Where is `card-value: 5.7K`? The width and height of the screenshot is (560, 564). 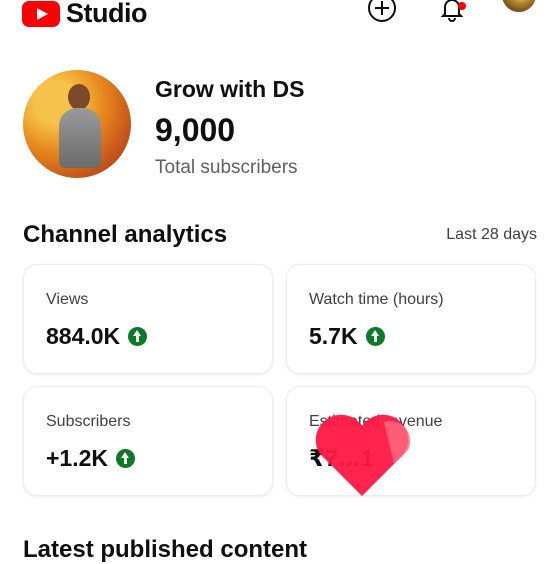
card-value: 5.7K is located at coordinates (347, 336).